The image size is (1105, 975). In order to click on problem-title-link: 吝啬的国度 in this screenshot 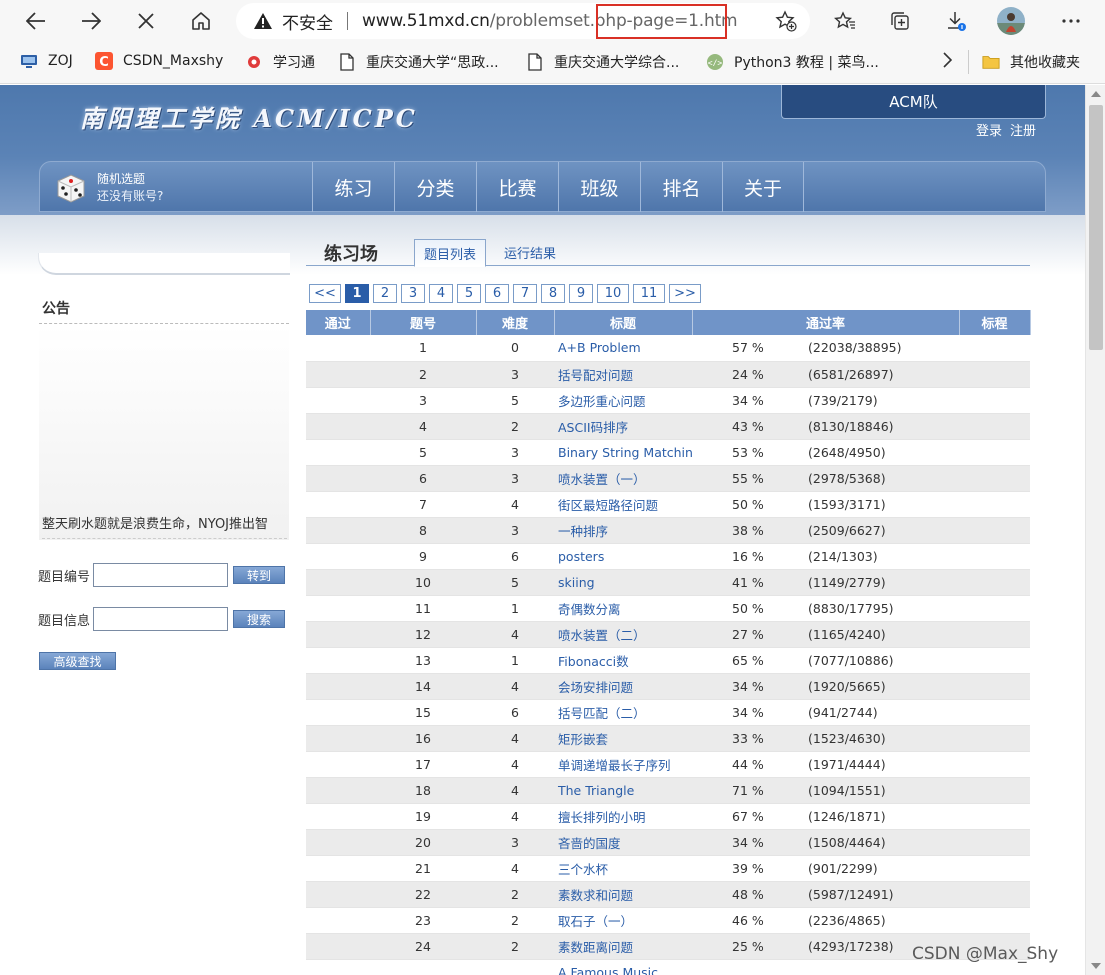, I will do `click(623, 842)`.